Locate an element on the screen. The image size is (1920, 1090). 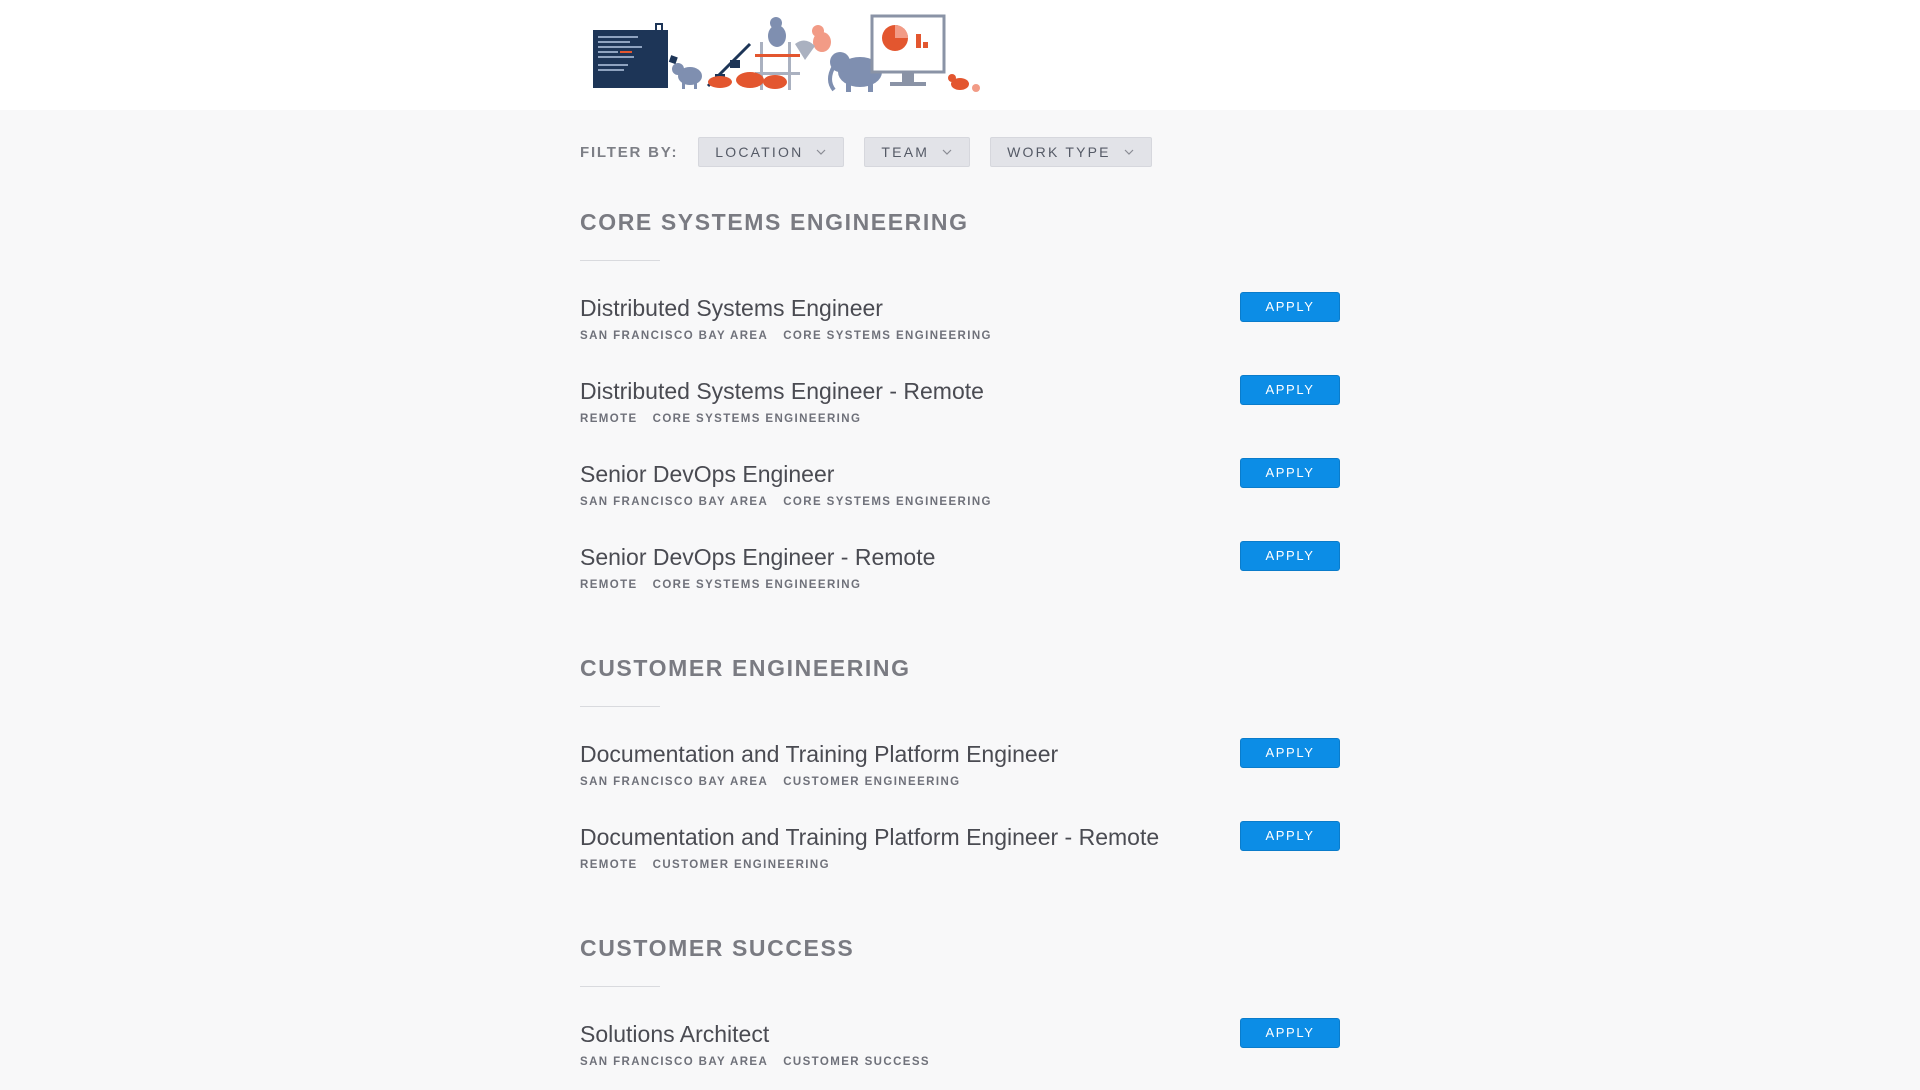
job-title-link: Senior DevOps Engineer is located at coordinates (707, 474).